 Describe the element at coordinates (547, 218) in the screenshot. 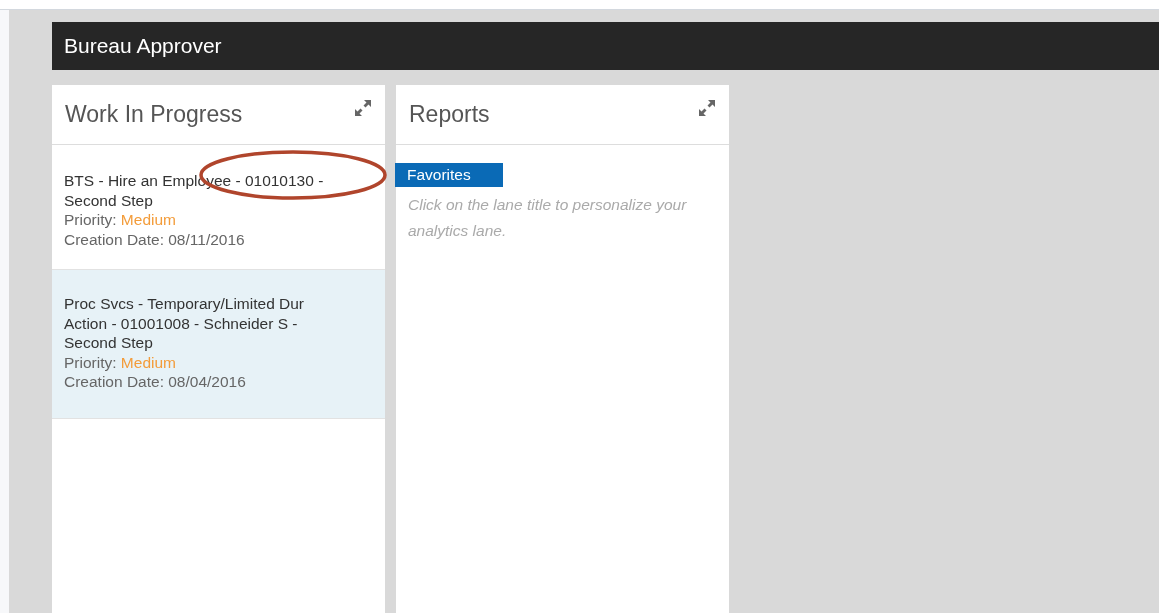

I see `hint-text: Click on the lane title to personalize your analytics lane.` at that location.